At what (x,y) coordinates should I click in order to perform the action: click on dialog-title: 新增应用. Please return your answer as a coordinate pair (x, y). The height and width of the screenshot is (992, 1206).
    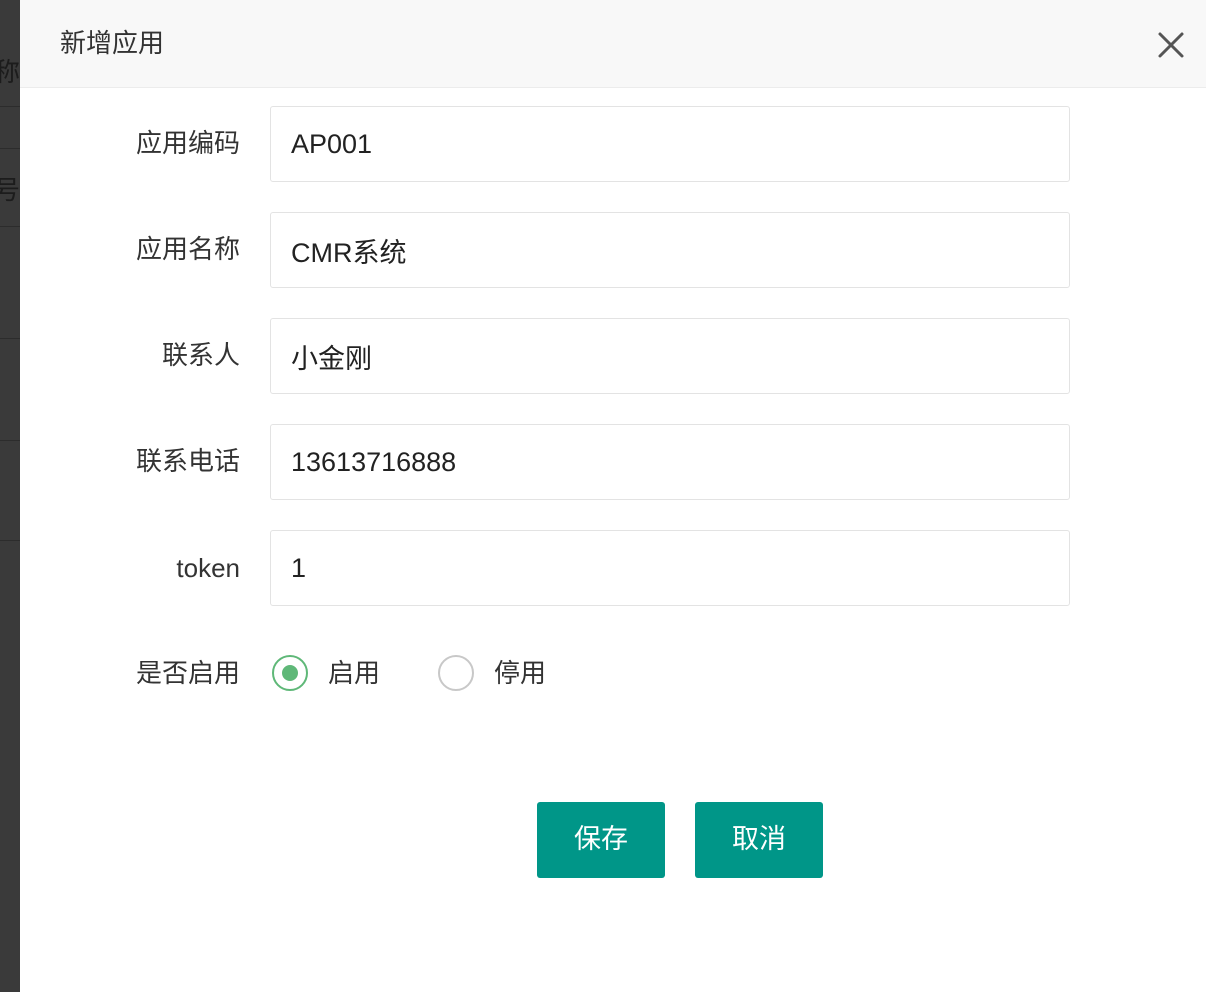
    Looking at the image, I should click on (112, 44).